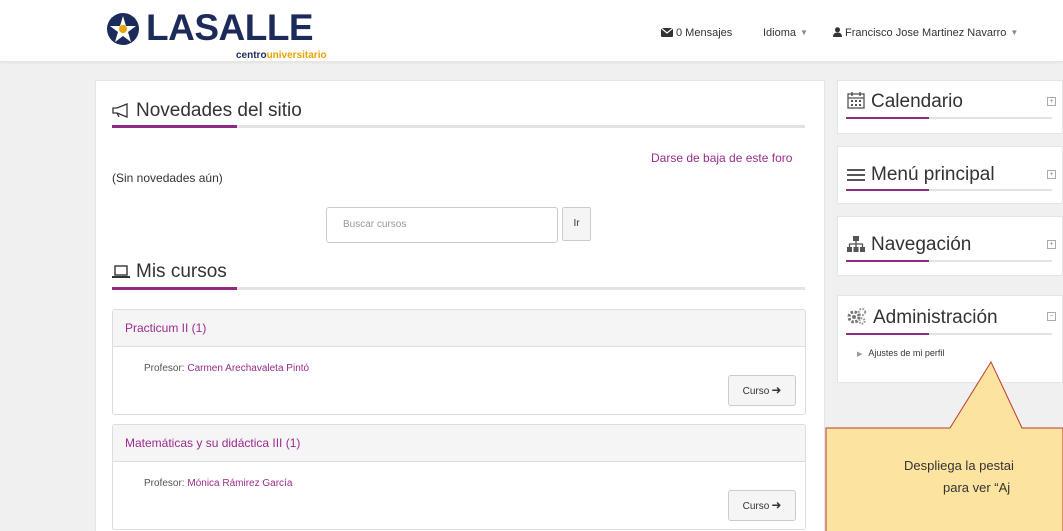 Image resolution: width=1063 pixels, height=531 pixels. I want to click on news-title: Novedades del sitio, so click(207, 111).